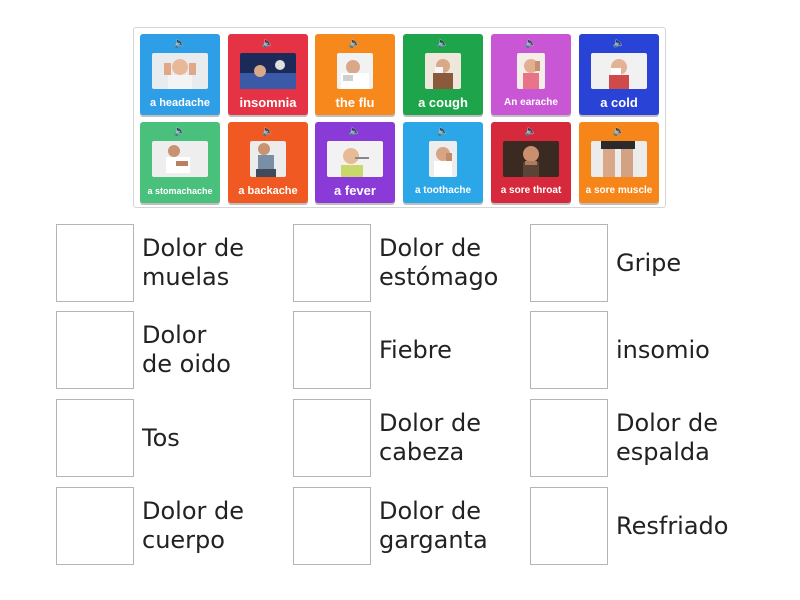 This screenshot has height=600, width=800. I want to click on term-line: estómago, so click(439, 277).